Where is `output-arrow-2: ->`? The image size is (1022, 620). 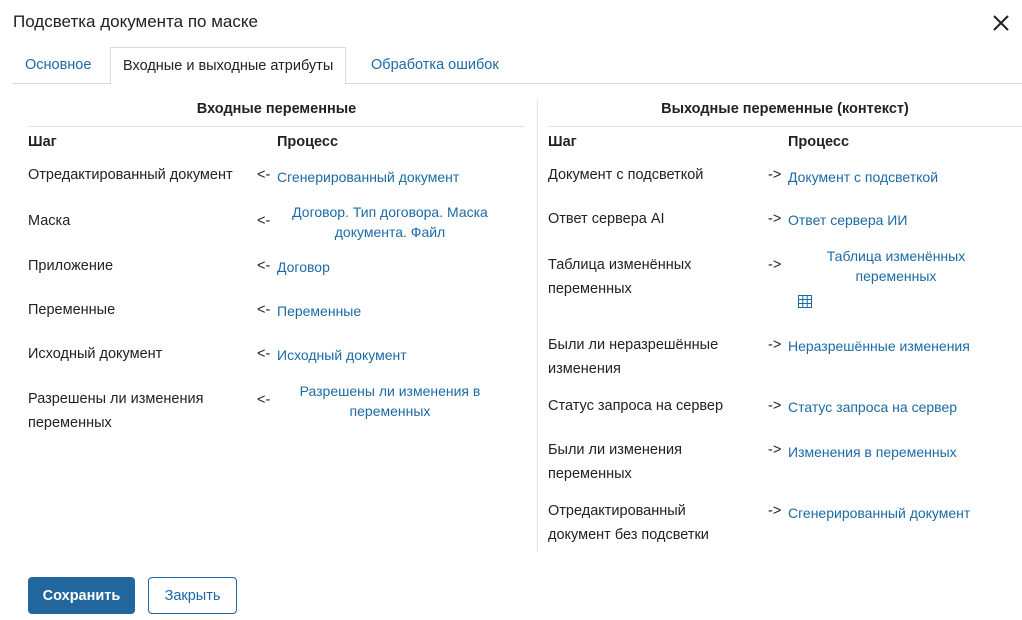 output-arrow-2: -> is located at coordinates (775, 265).